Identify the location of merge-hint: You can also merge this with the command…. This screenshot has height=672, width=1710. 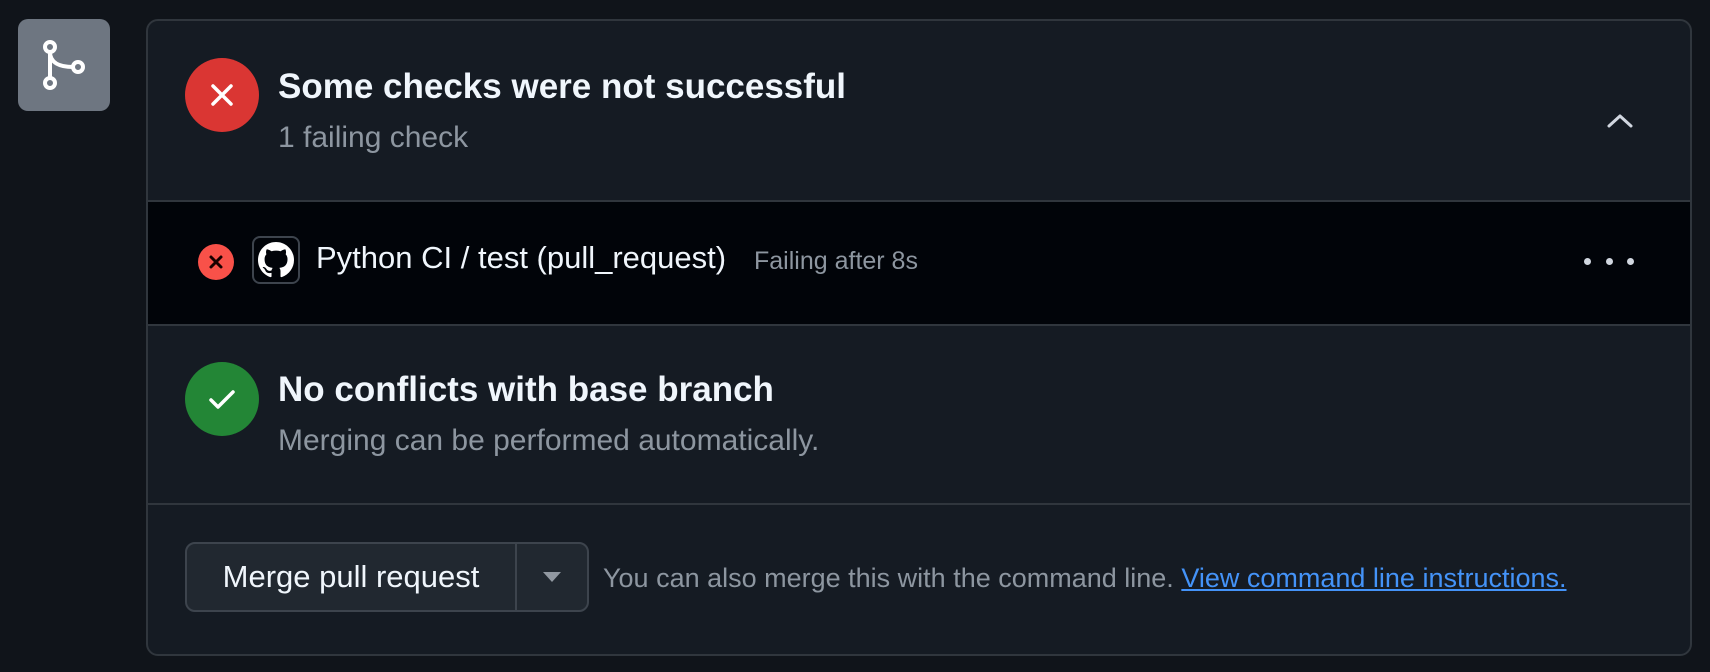
(1085, 578).